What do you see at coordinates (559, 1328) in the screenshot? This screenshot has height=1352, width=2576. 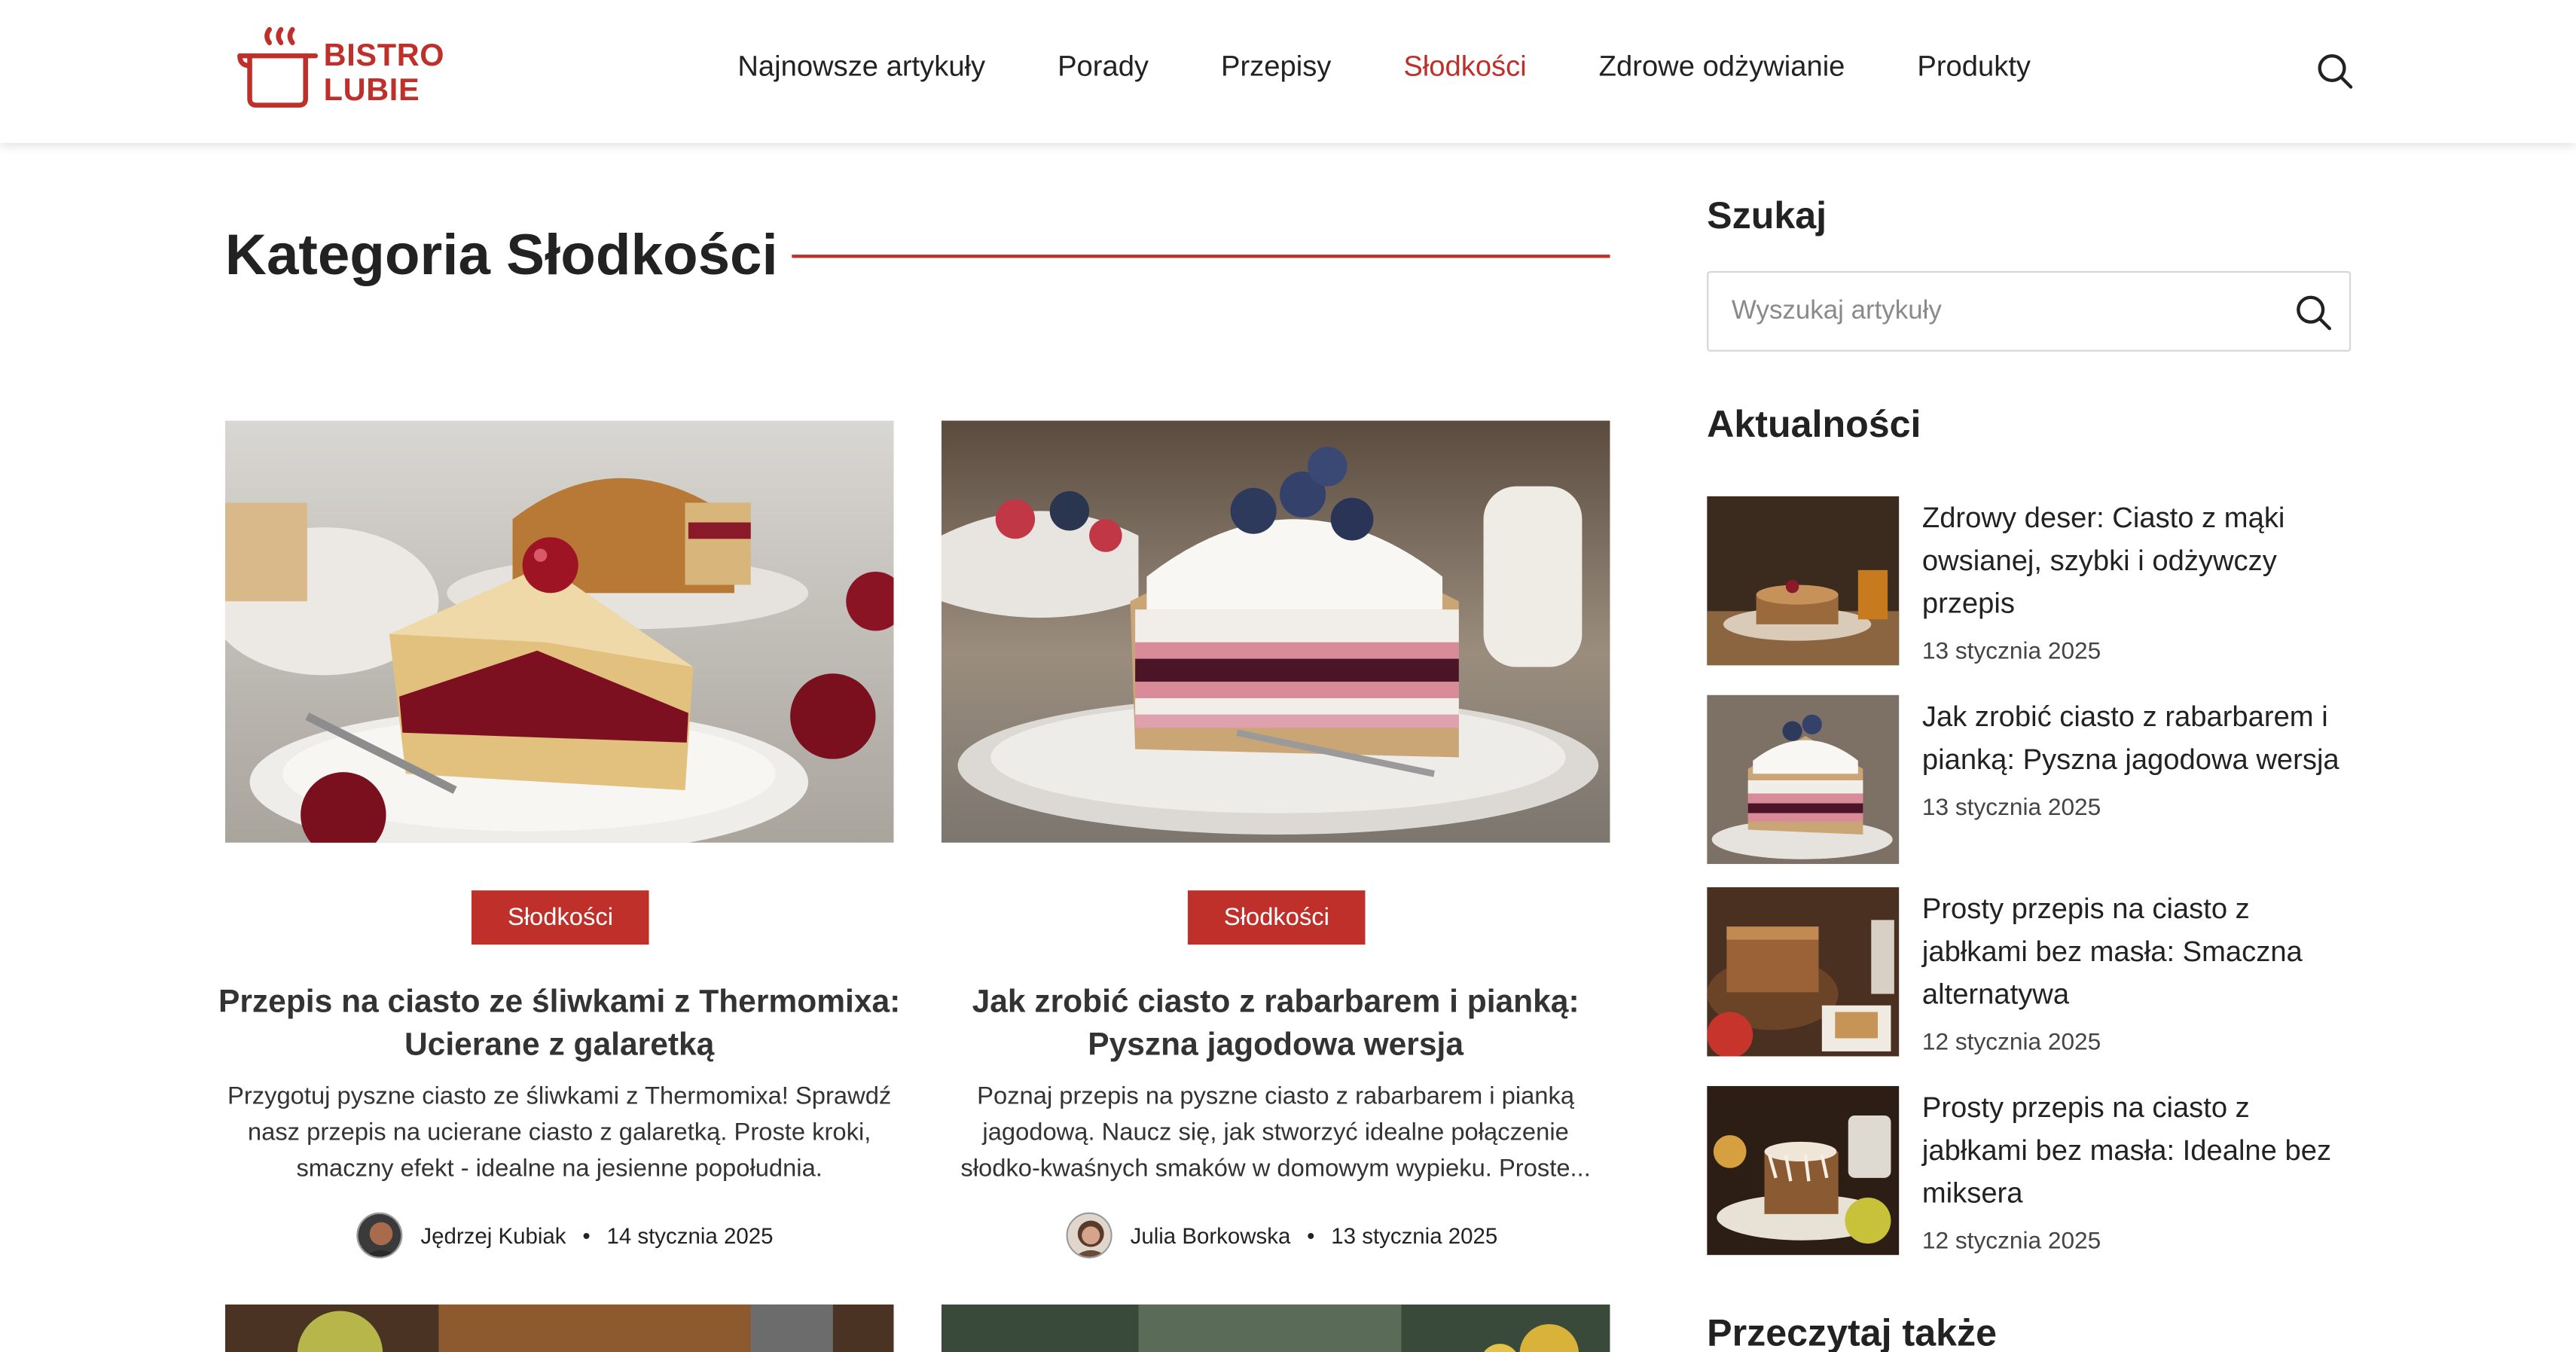 I see `article-image-apple-cake-peek` at bounding box center [559, 1328].